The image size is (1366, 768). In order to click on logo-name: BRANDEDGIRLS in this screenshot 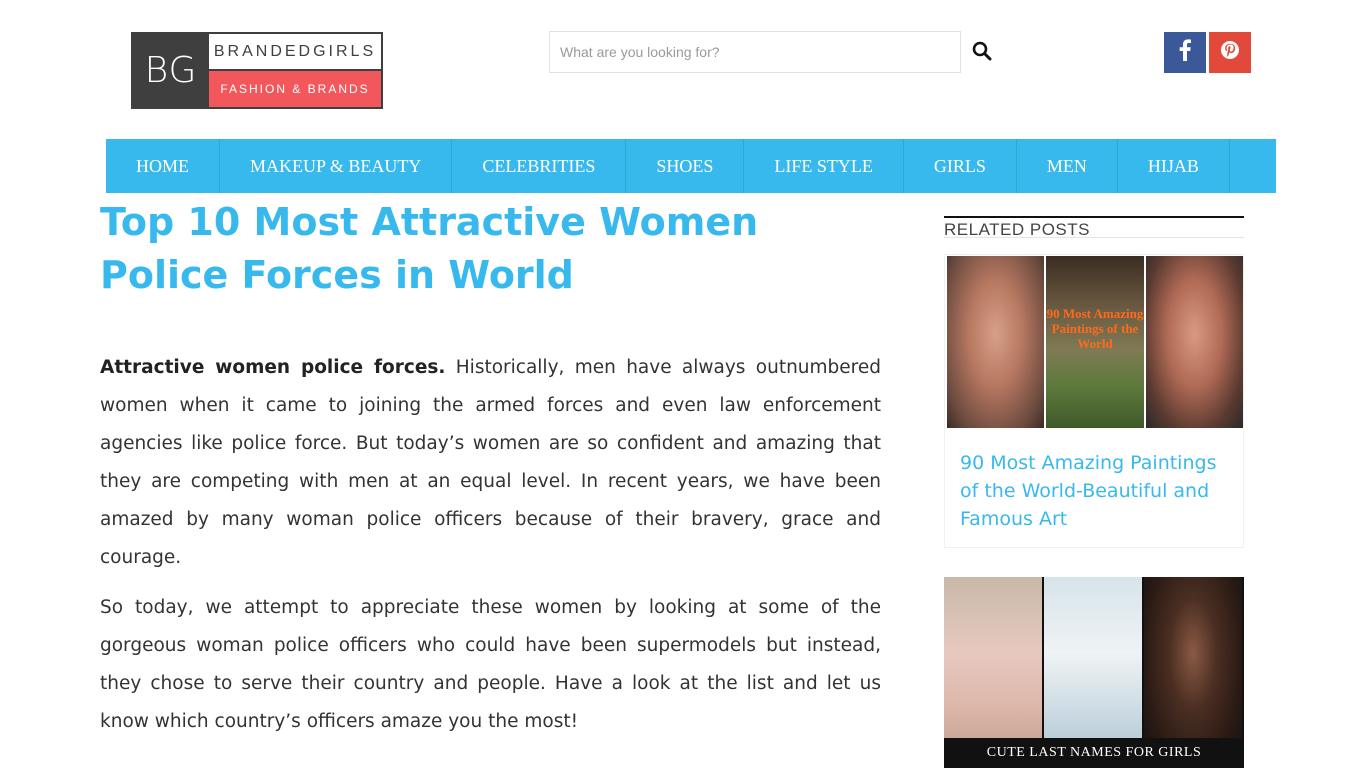, I will do `click(295, 52)`.